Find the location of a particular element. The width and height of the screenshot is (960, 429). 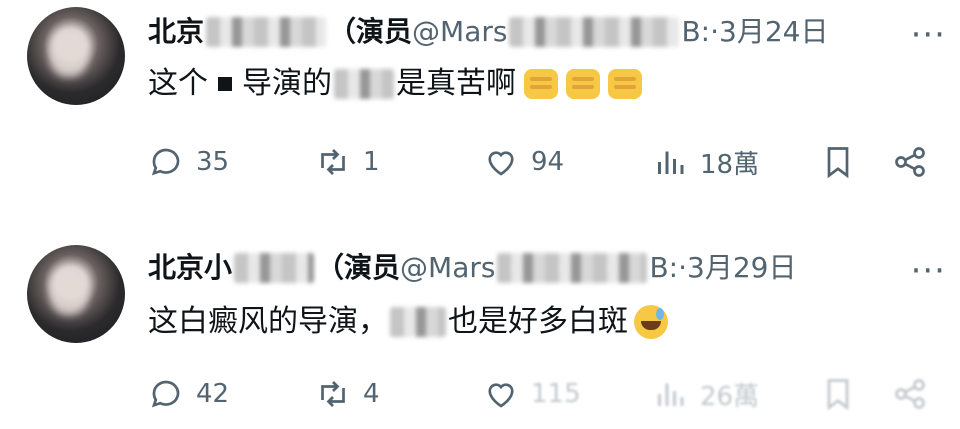

post-text: 这白癜风的导演， 也是好多白斑 is located at coordinates (408, 322).